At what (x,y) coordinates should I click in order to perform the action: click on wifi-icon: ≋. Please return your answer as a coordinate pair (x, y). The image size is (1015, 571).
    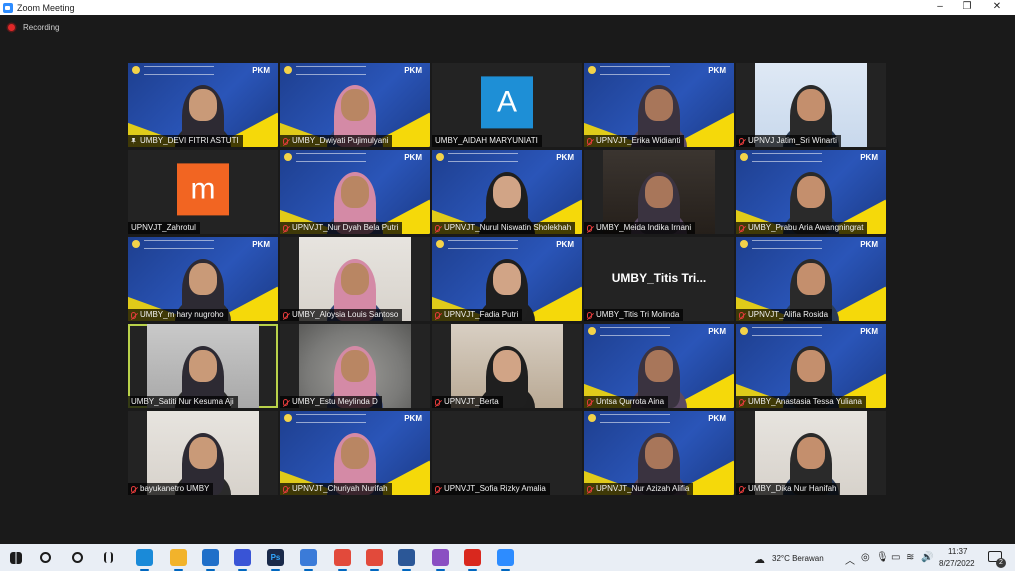
    Looking at the image, I should click on (910, 557).